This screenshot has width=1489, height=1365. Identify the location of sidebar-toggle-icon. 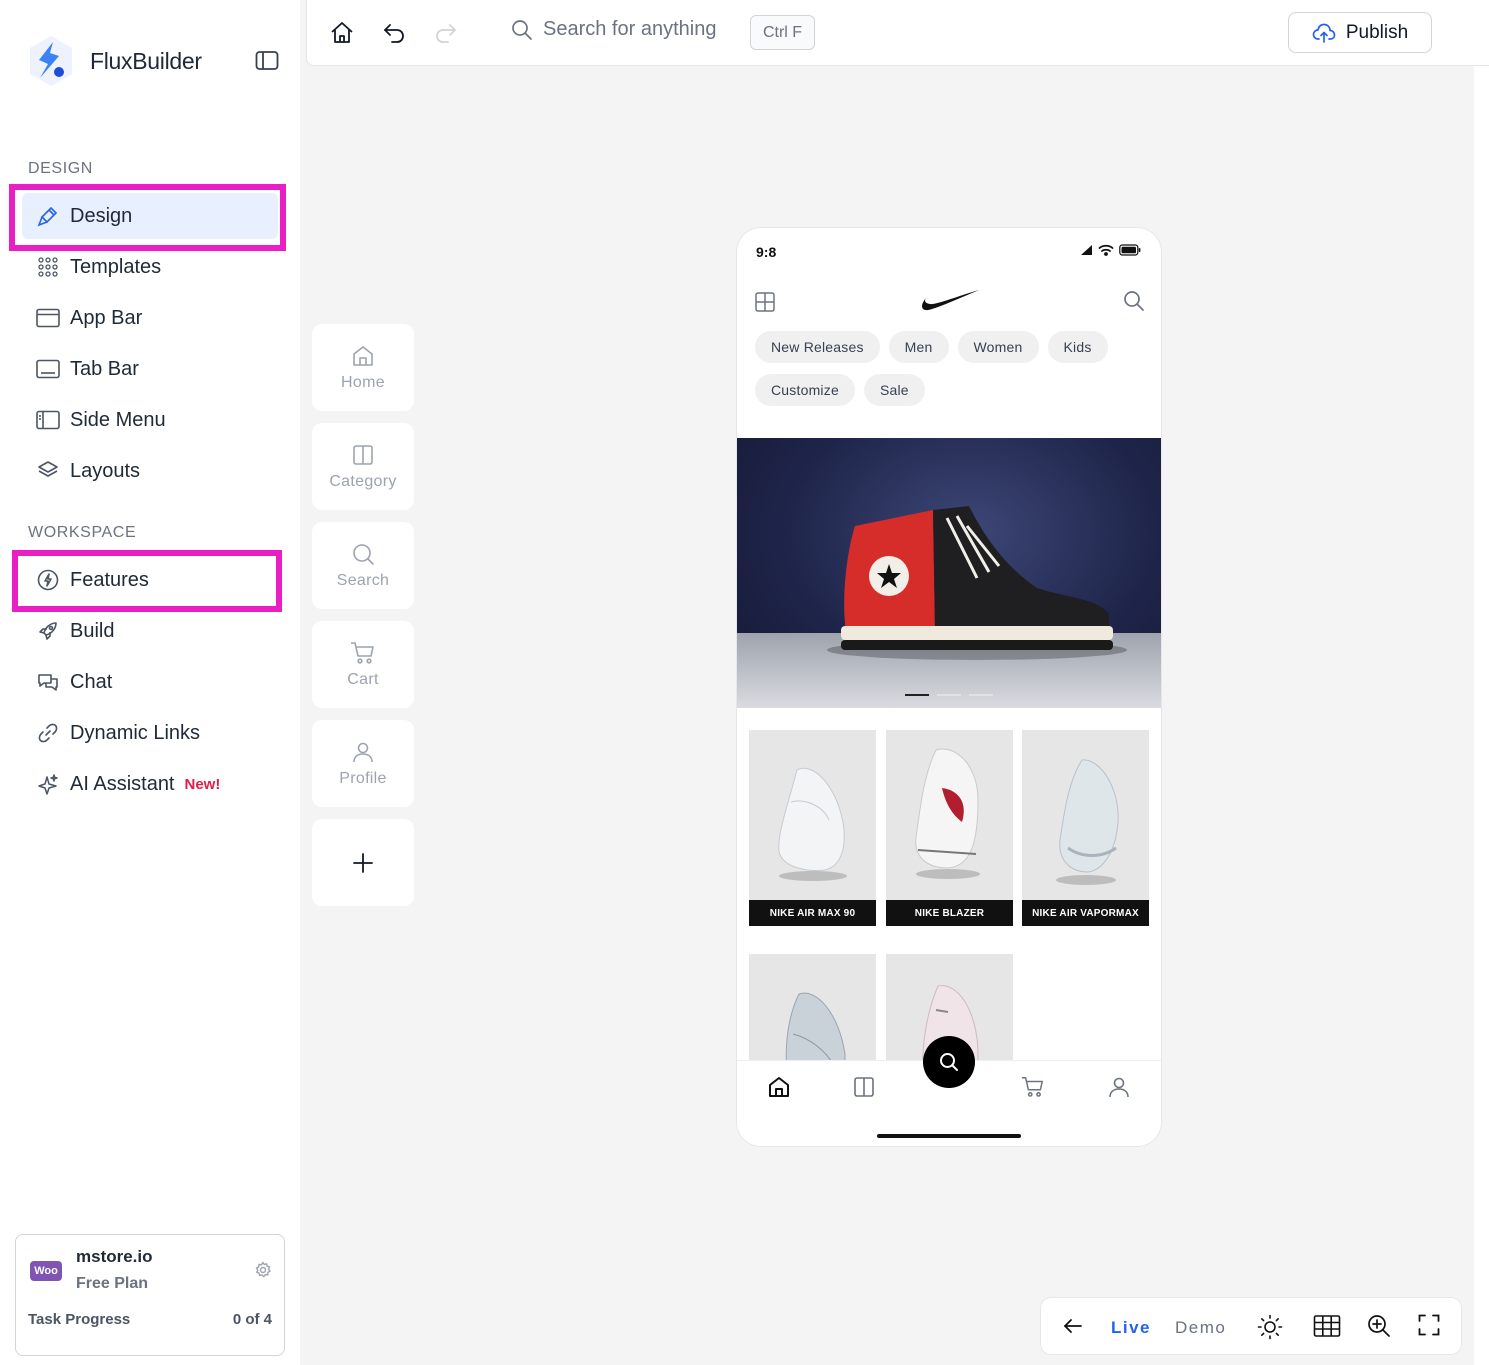
(267, 61).